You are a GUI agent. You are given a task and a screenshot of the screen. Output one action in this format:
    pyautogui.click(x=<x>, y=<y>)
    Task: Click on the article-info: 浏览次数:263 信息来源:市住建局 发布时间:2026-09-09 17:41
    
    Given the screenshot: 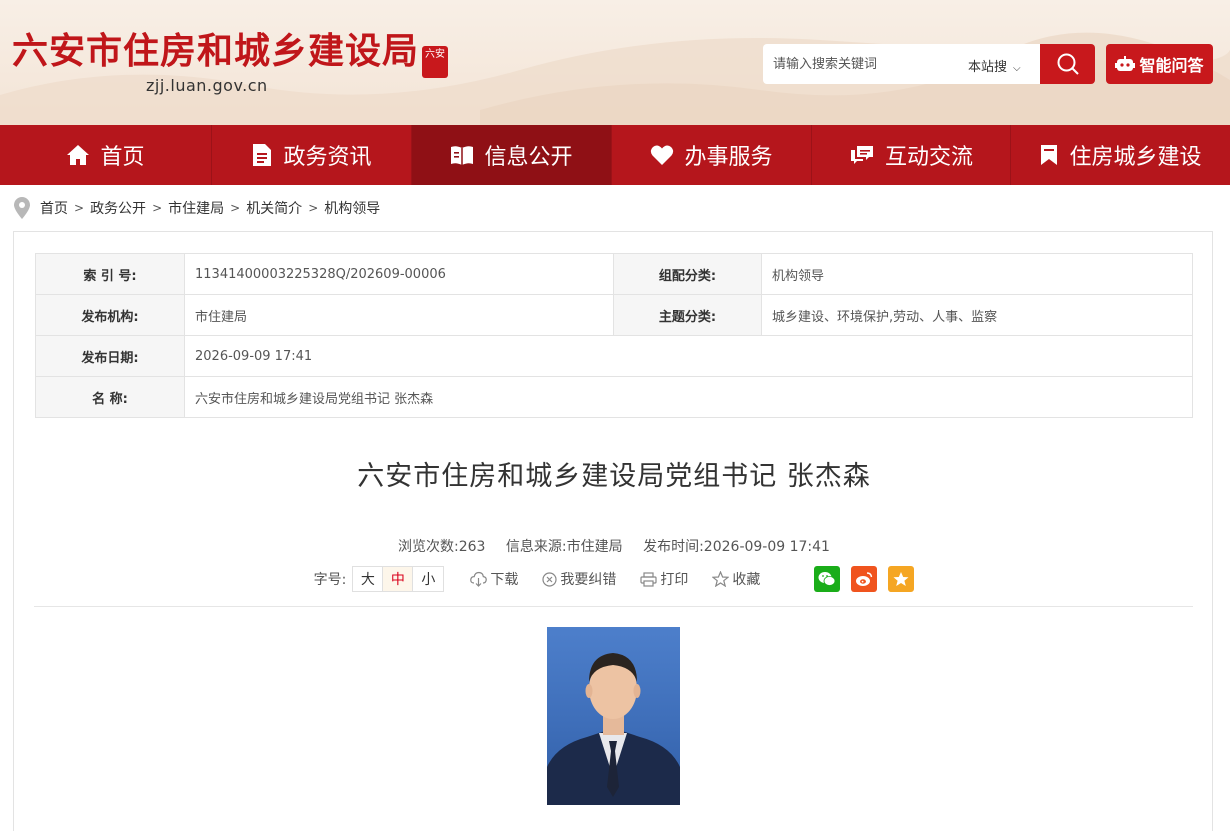 What is the action you would take?
    pyautogui.click(x=614, y=546)
    